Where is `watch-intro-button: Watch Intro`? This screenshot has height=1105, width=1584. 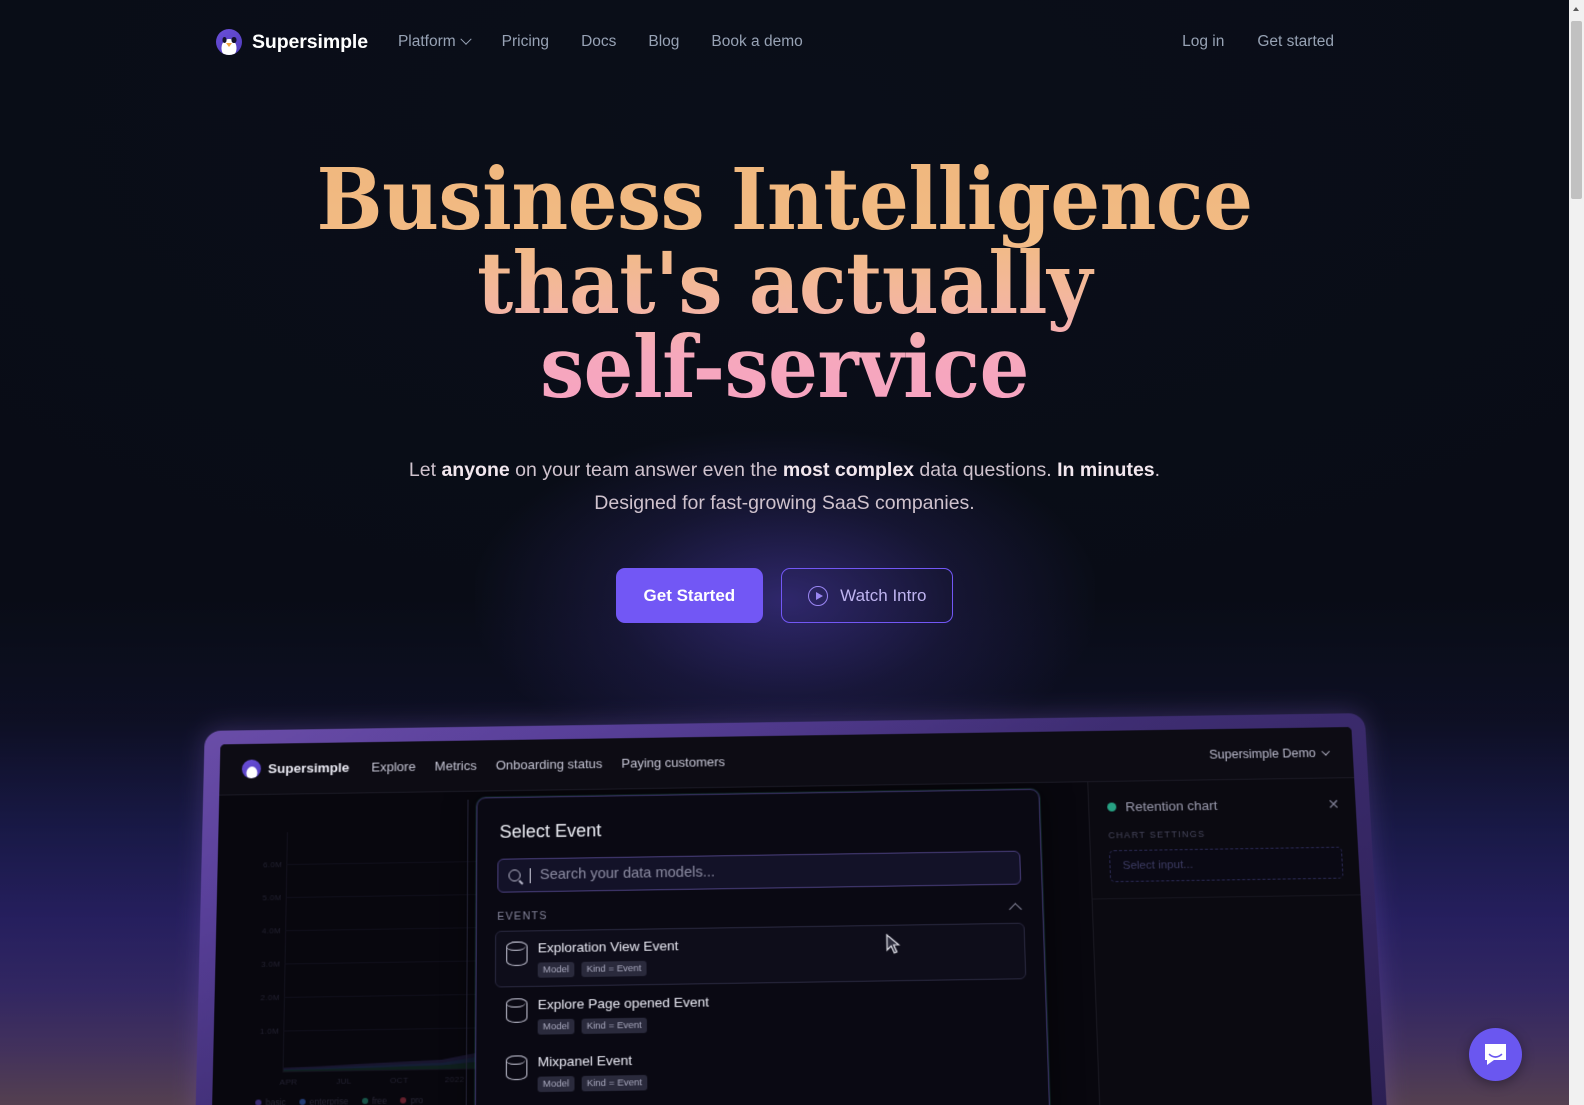
watch-intro-button: Watch Intro is located at coordinates (867, 596).